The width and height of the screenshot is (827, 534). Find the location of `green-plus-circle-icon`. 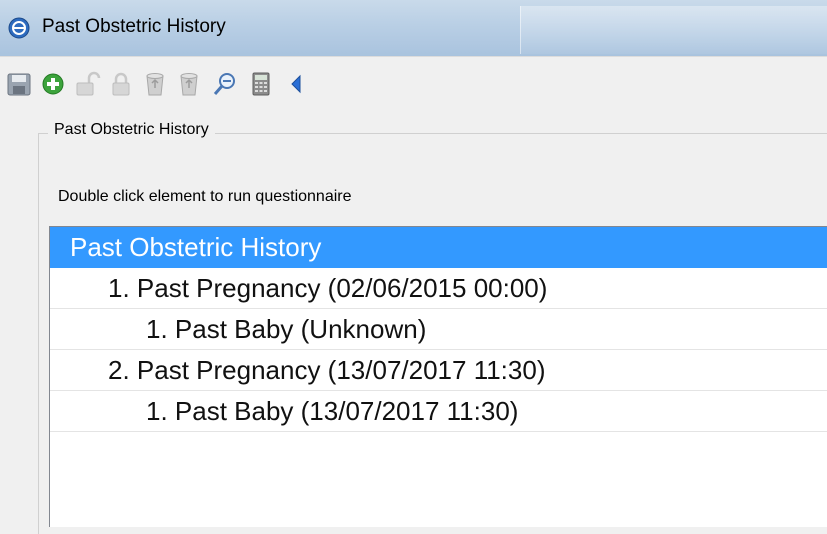

green-plus-circle-icon is located at coordinates (53, 84).